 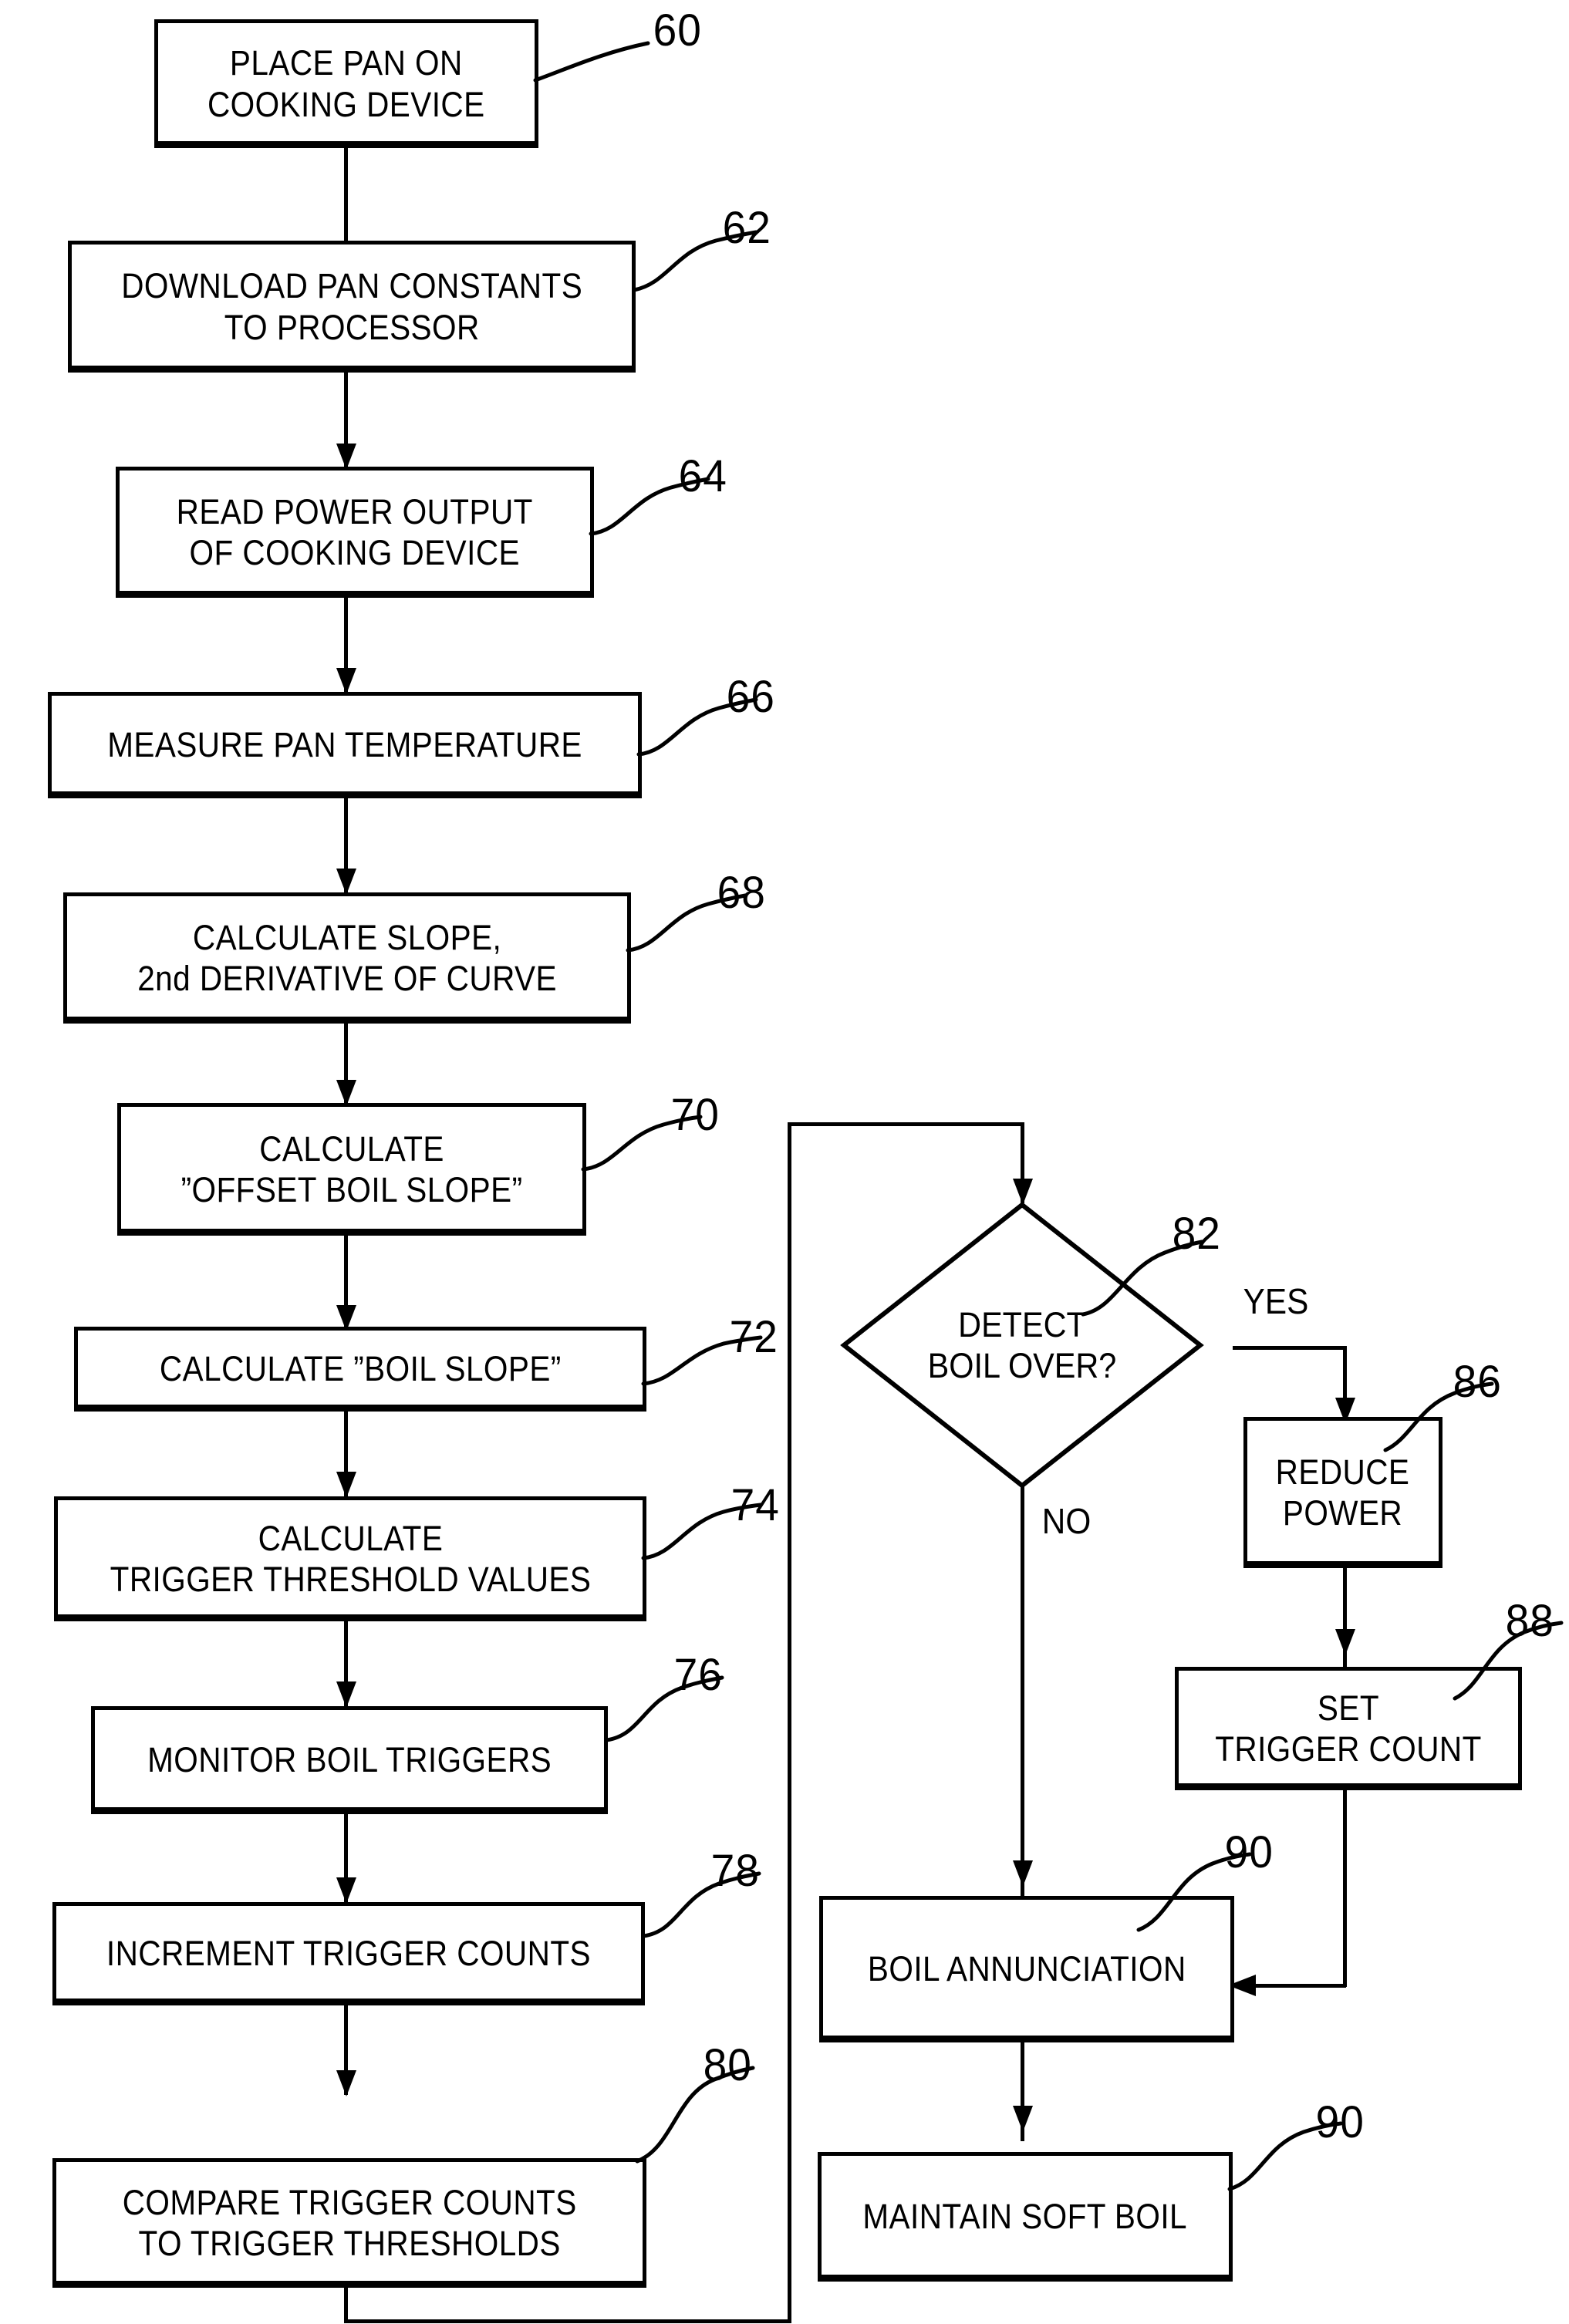 I want to click on node-calculate-slope-2nd-derivative: CALCULATE SLOPE, 2nd DERIVATIVE OF CURVE, so click(x=347, y=958).